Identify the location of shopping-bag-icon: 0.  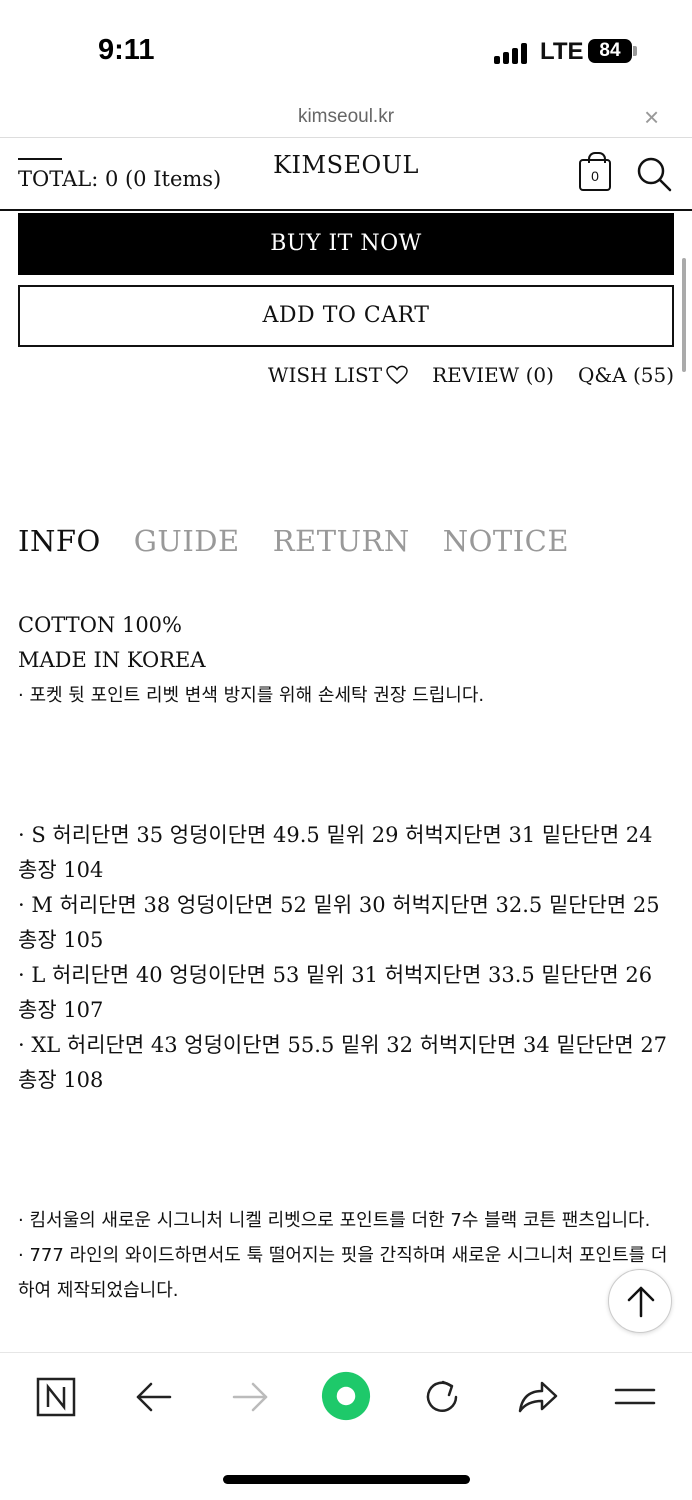
(595, 171).